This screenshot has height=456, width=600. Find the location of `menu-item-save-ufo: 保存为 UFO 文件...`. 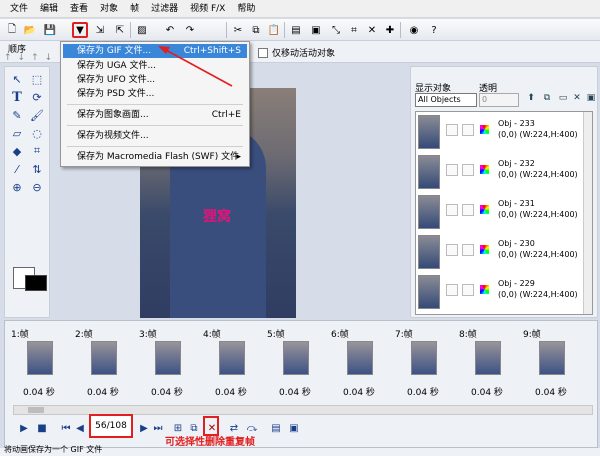

menu-item-save-ufo: 保存为 UFO 文件... is located at coordinates (155, 80).